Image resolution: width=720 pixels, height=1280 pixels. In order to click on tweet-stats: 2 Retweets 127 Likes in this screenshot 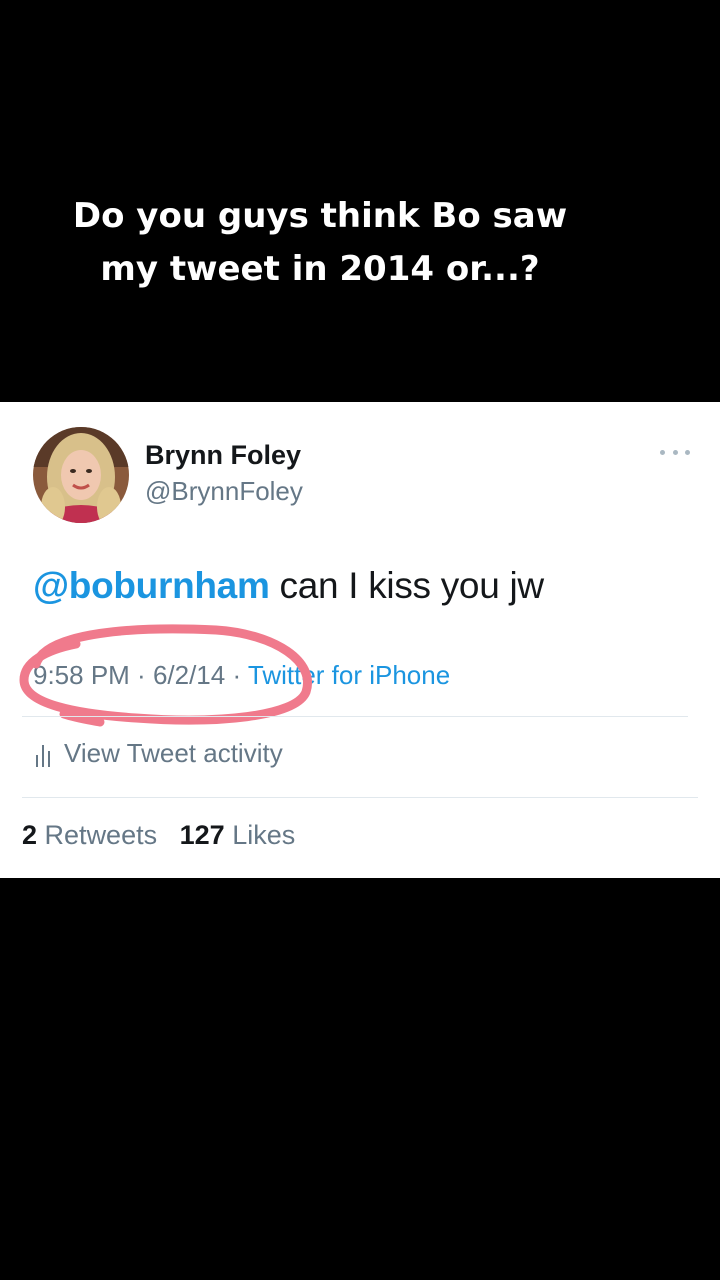, I will do `click(158, 835)`.